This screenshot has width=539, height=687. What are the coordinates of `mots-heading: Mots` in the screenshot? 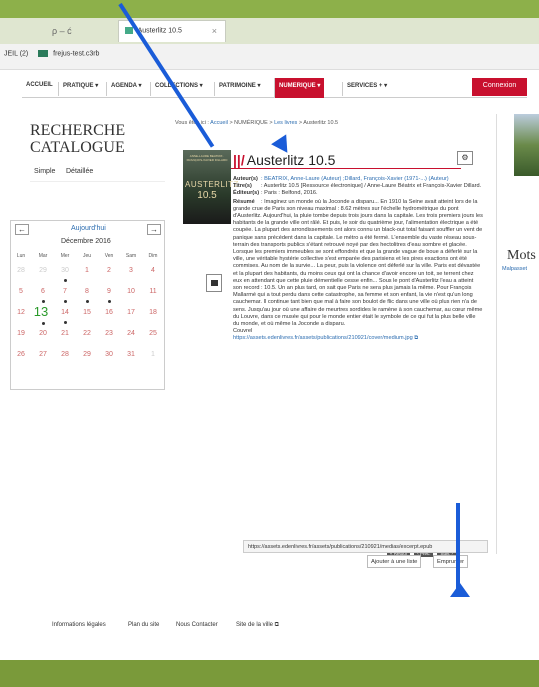 It's located at (521, 255).